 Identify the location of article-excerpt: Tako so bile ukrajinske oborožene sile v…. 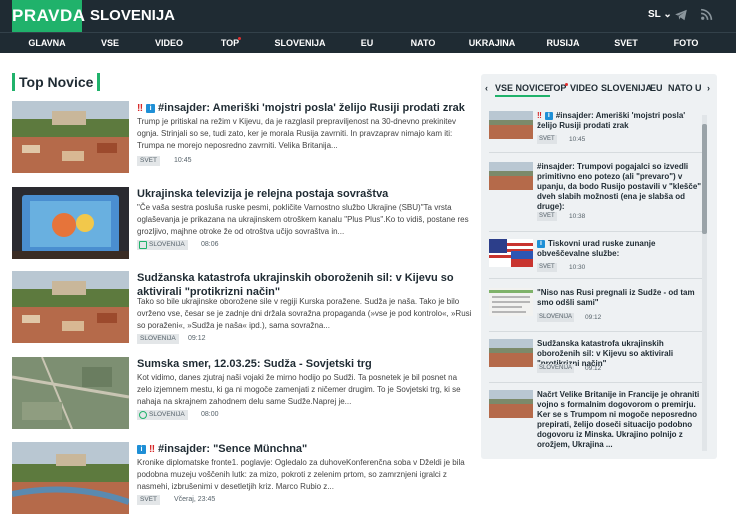
(304, 313).